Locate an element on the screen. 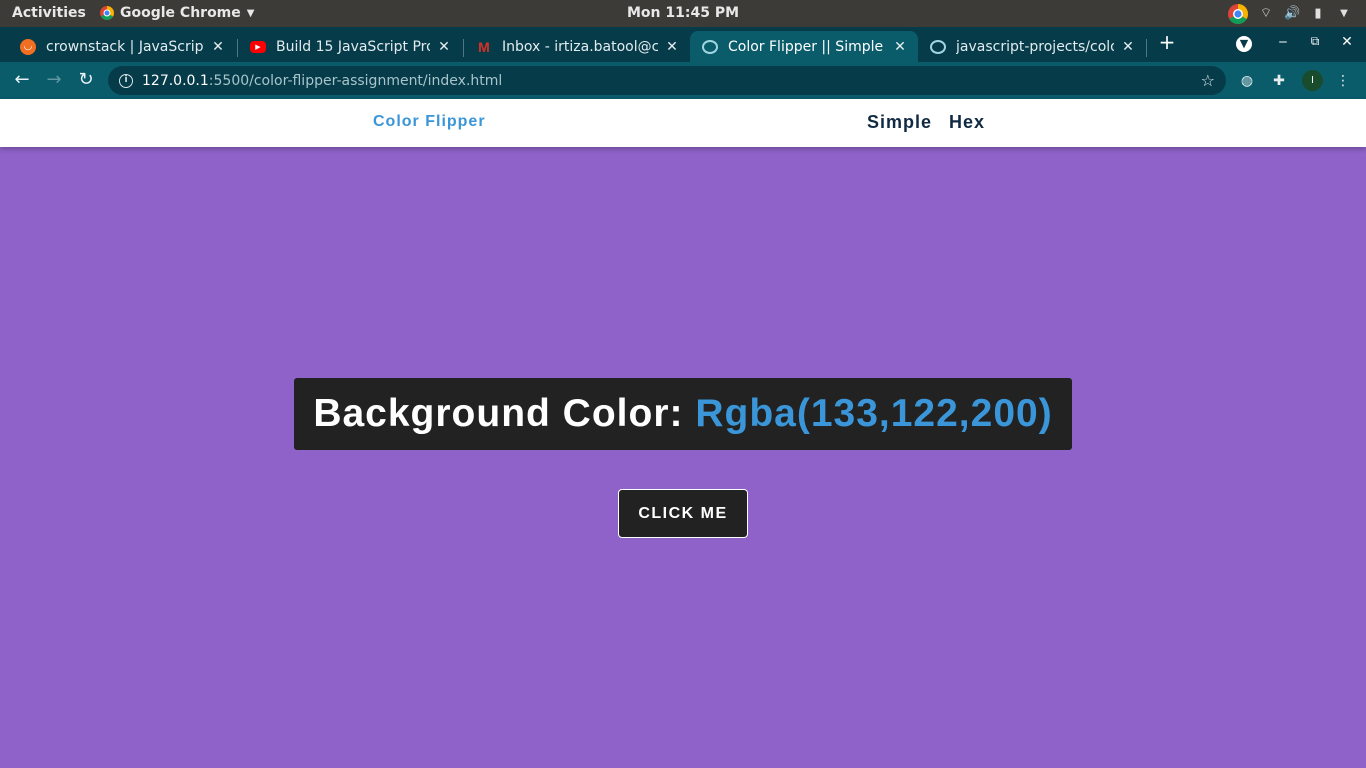 This screenshot has width=1366, height=768. tab-gmail: M Inbox - irtiza.batool@cr ✕ is located at coordinates (577, 46).